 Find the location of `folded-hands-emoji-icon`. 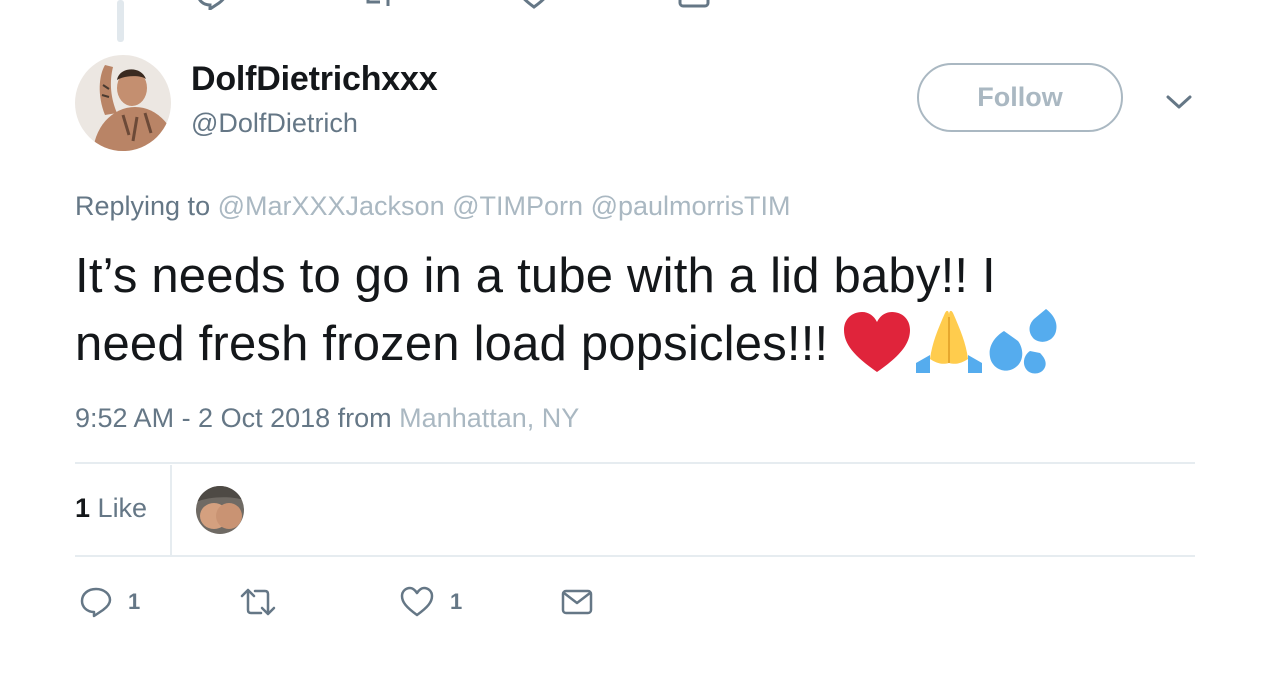

folded-hands-emoji-icon is located at coordinates (949, 342).